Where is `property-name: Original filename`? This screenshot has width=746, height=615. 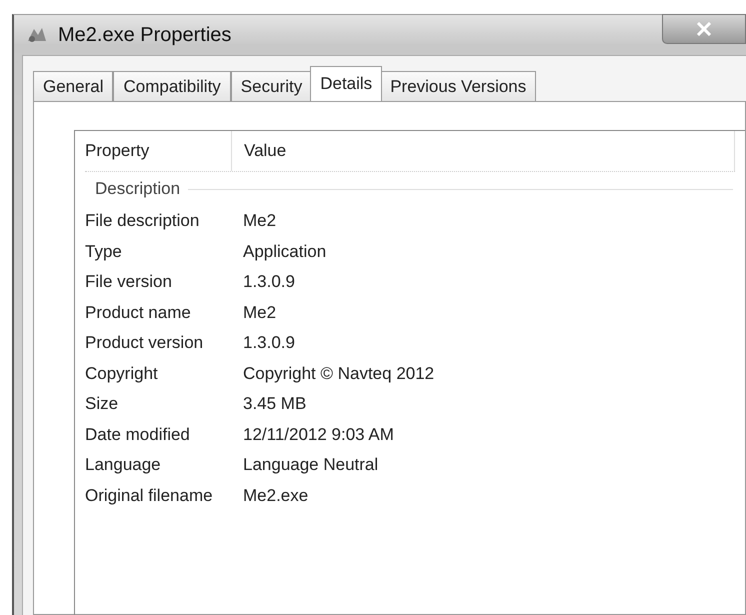
property-name: Original filename is located at coordinates (149, 496).